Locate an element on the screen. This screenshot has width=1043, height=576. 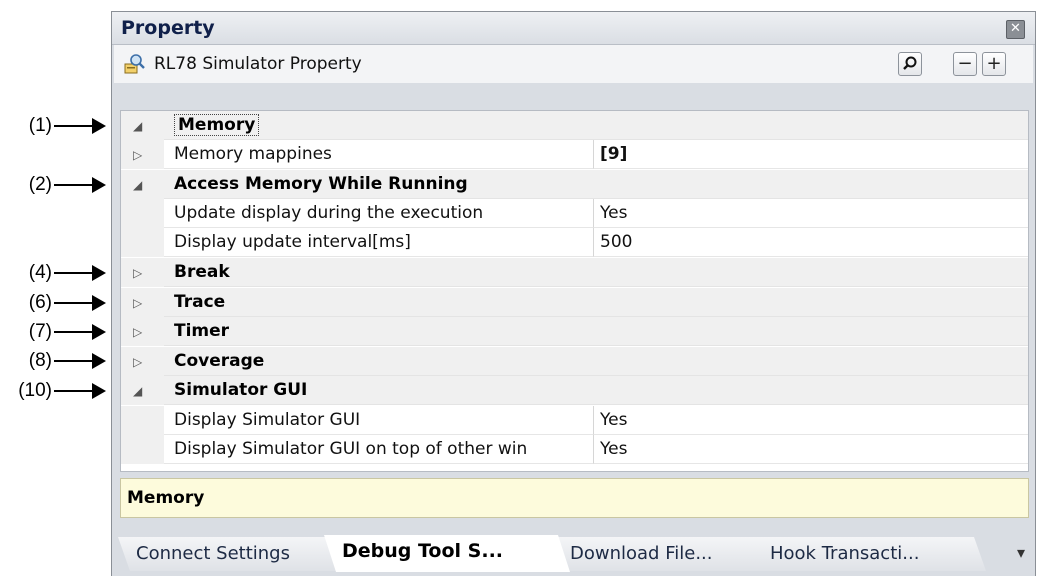
category-label: Access Memory While Running is located at coordinates (596, 184).